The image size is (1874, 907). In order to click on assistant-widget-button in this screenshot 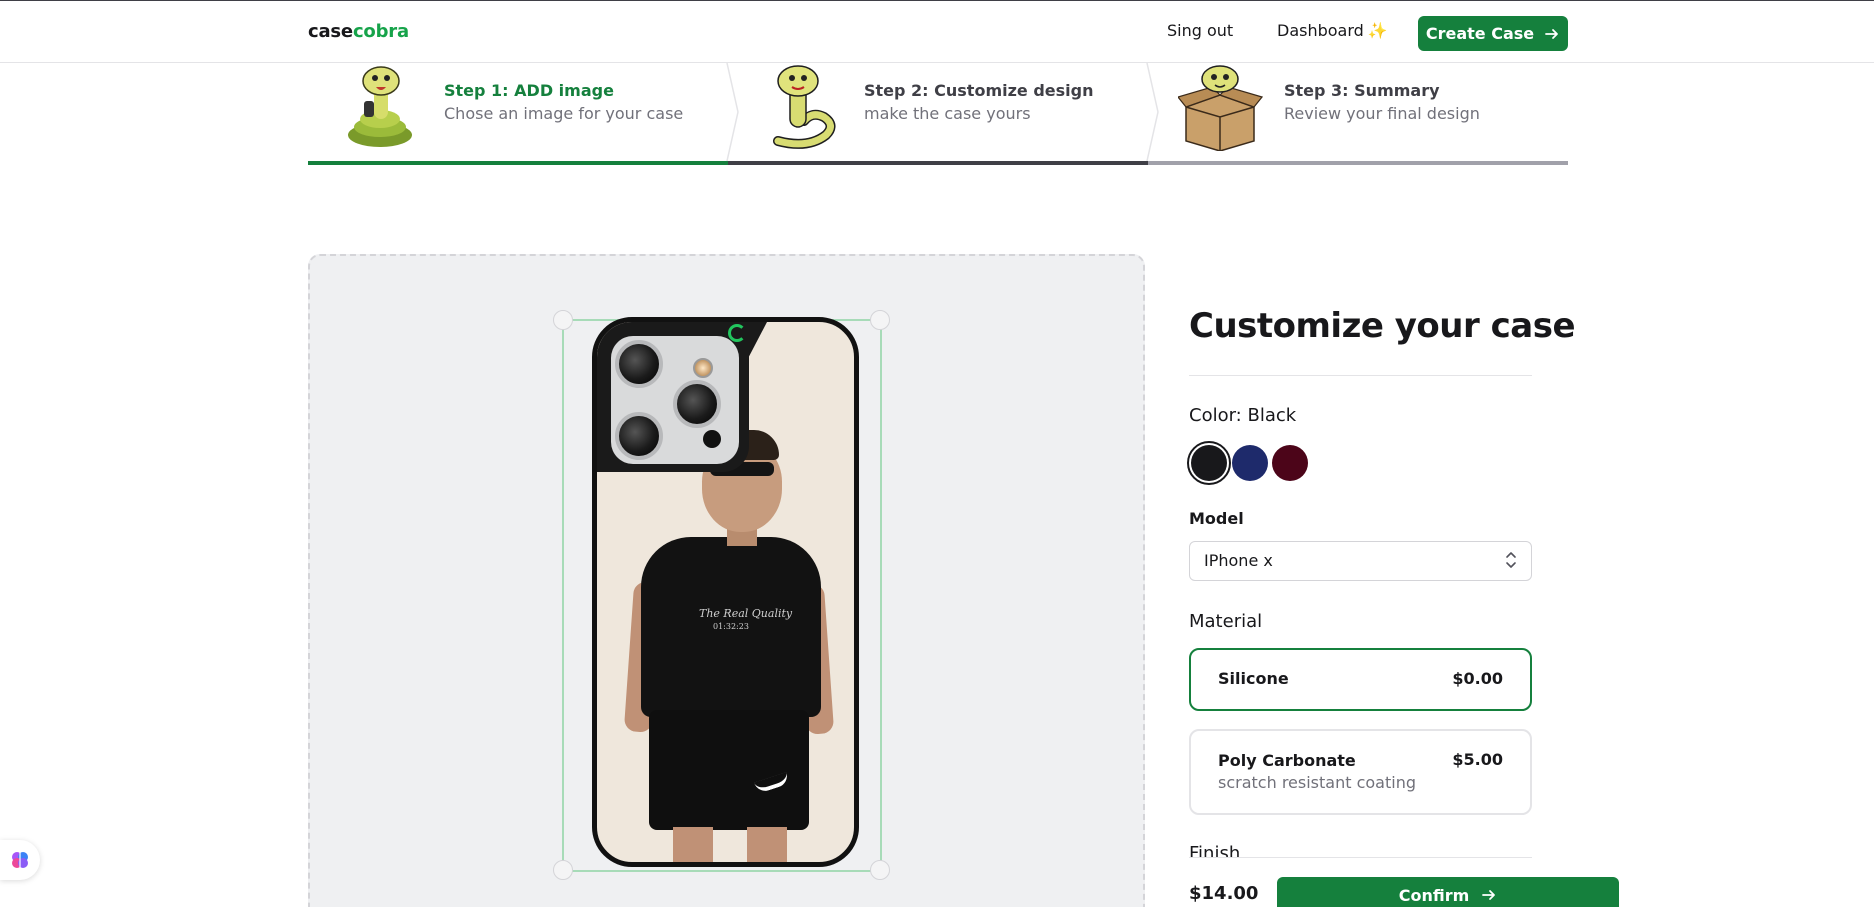, I will do `click(20, 860)`.